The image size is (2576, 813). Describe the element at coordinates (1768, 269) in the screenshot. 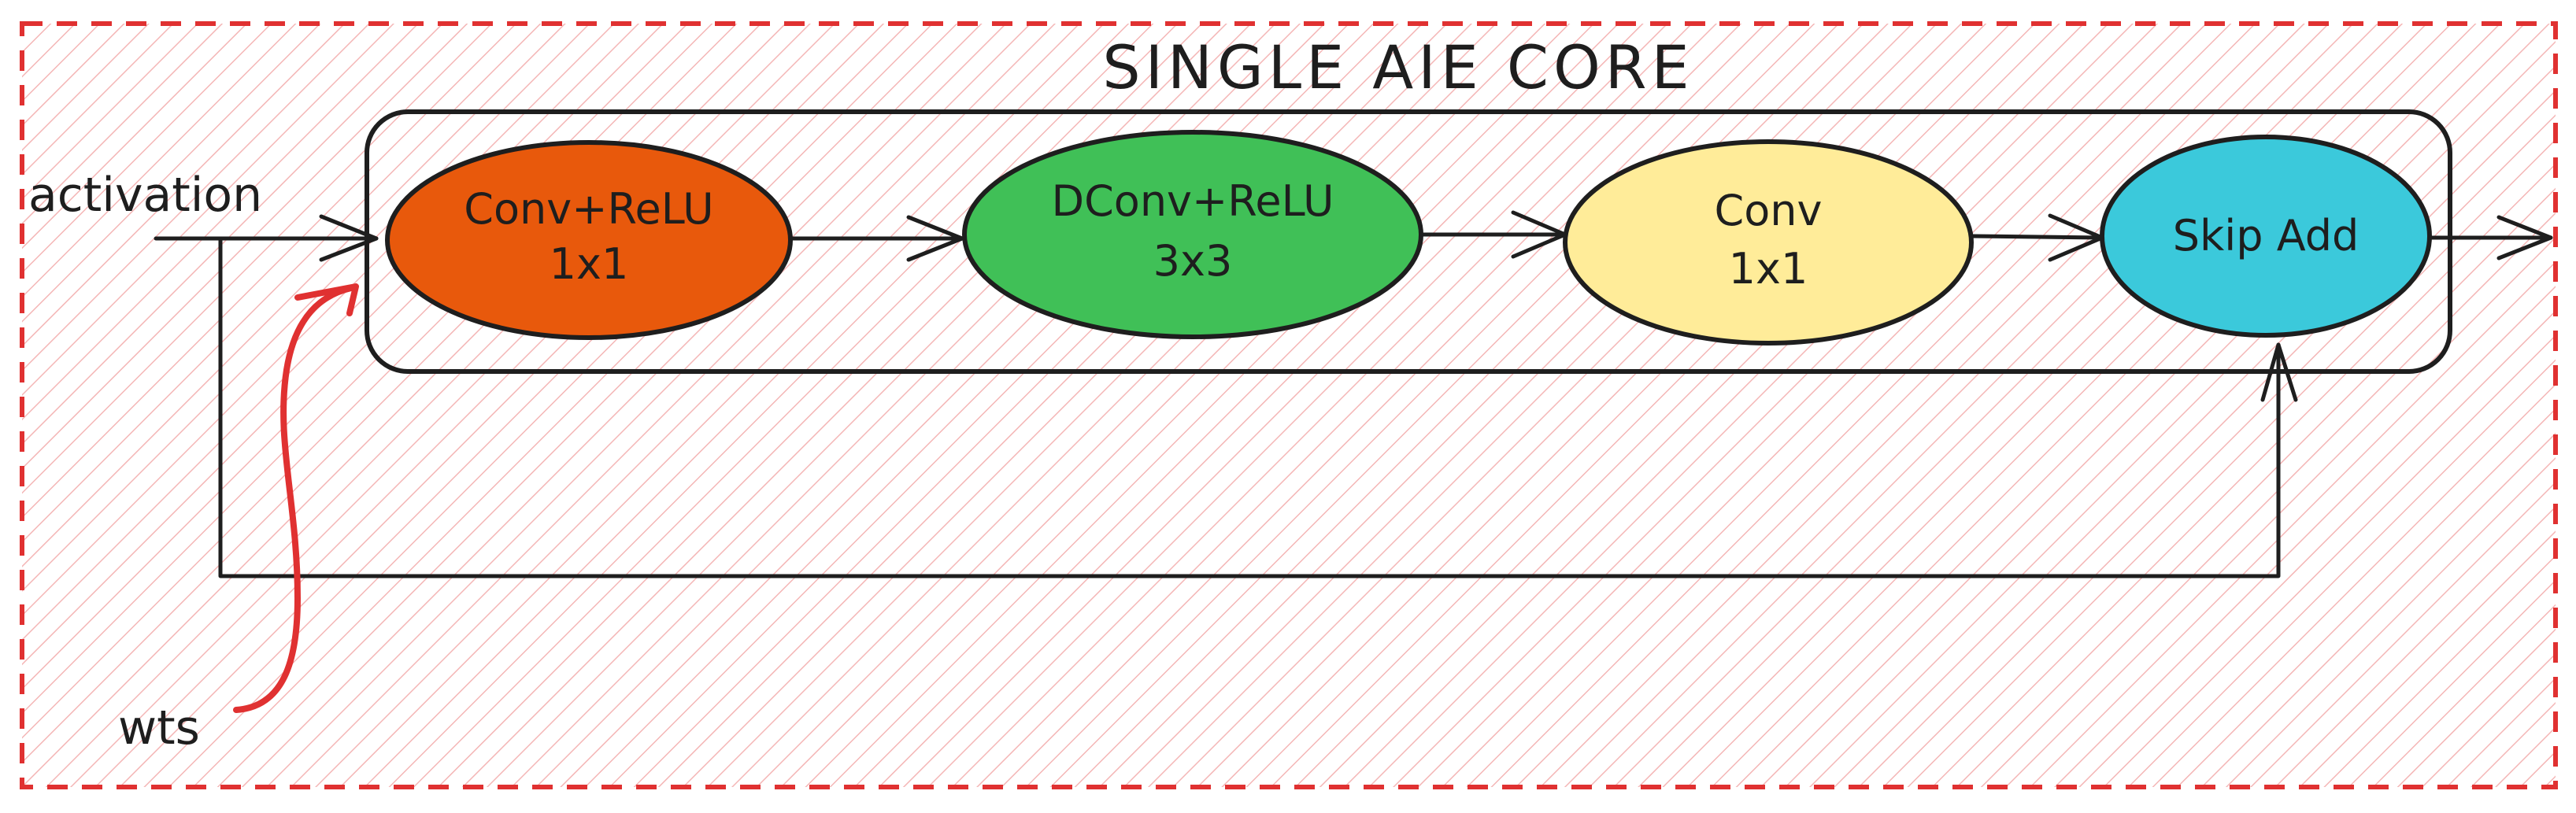

I see `node-conv-1x1-line2: 1x1` at that location.